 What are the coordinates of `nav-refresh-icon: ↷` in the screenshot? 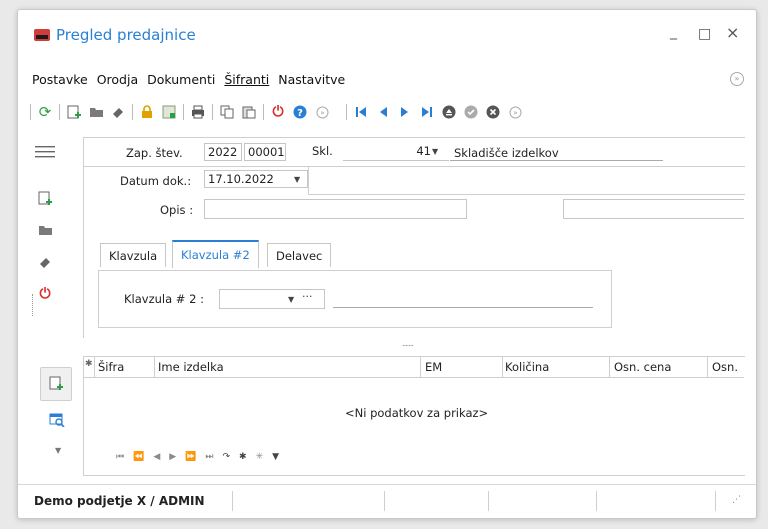 It's located at (227, 457).